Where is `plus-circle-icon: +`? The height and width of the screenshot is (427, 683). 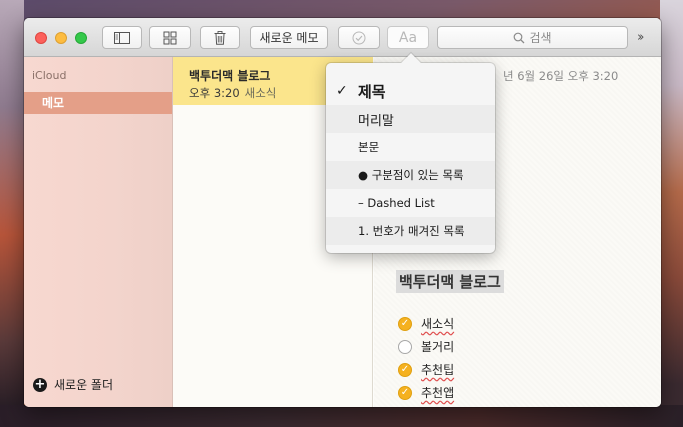
plus-circle-icon: + is located at coordinates (40, 384).